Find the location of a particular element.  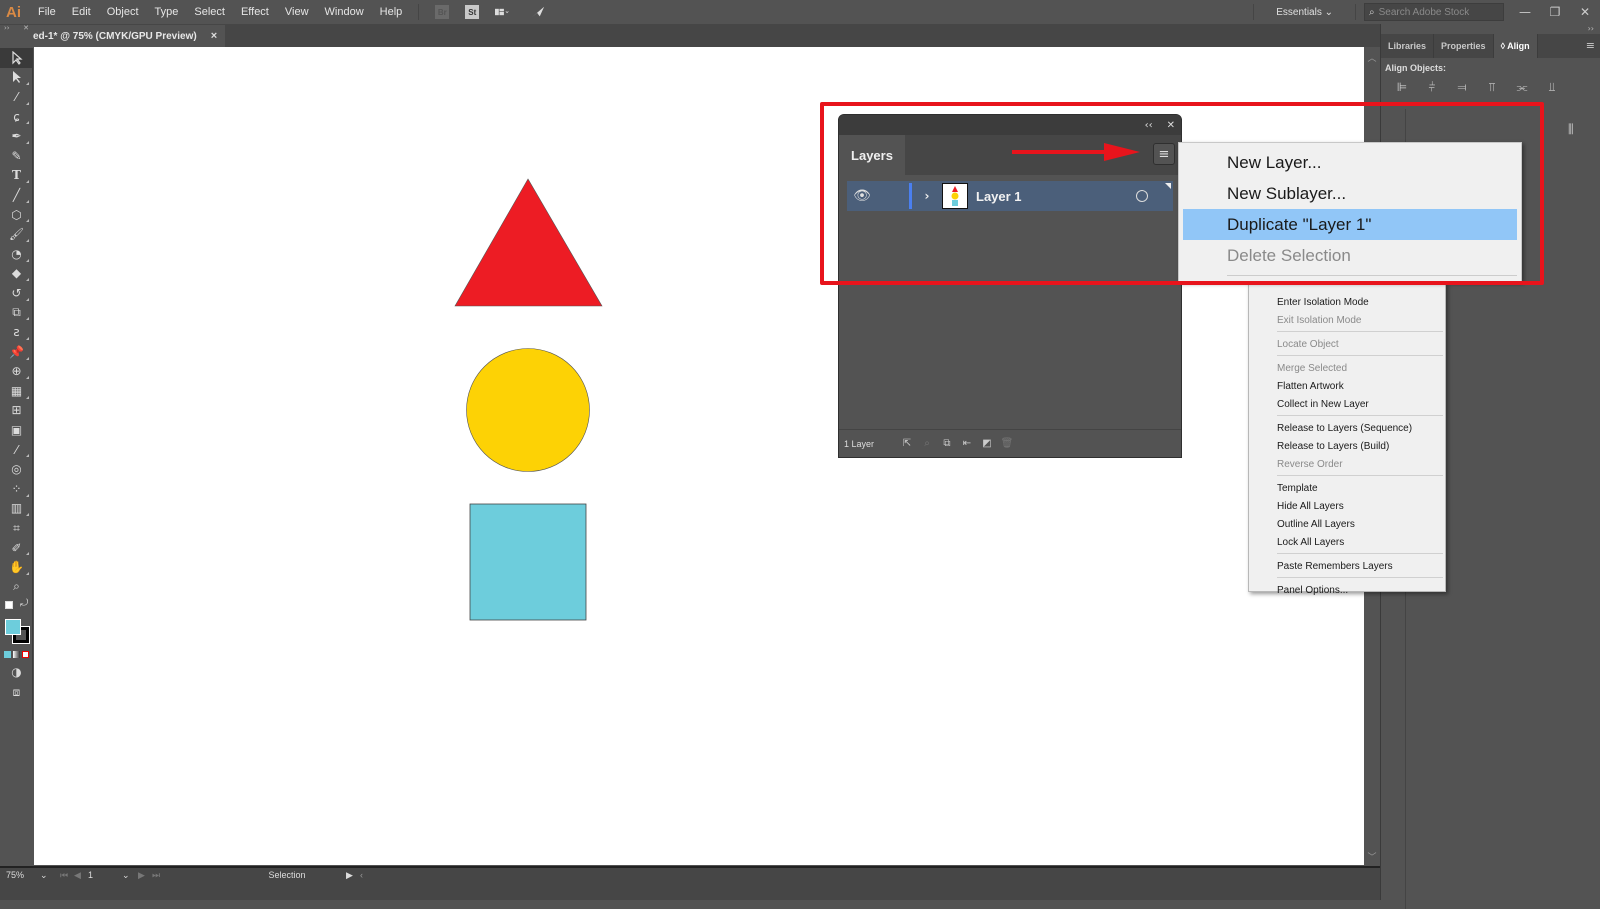

circle-shape is located at coordinates (528, 410).